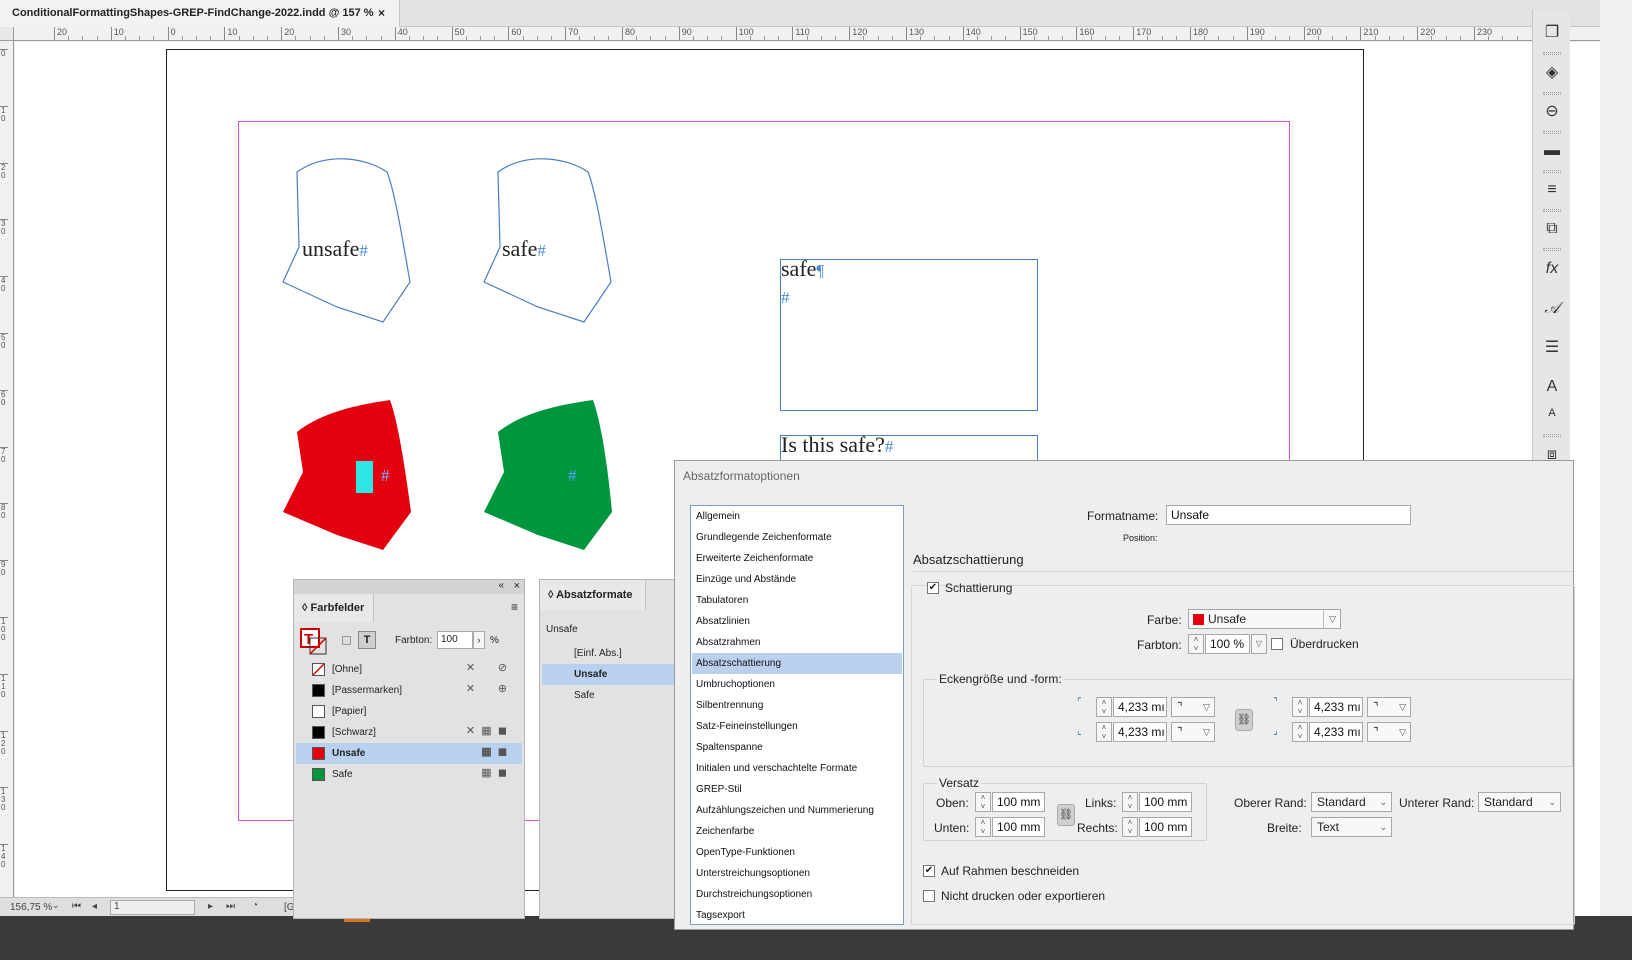 This screenshot has height=960, width=1632. What do you see at coordinates (381, 13) in the screenshot?
I see `close-tab-icon: ×` at bounding box center [381, 13].